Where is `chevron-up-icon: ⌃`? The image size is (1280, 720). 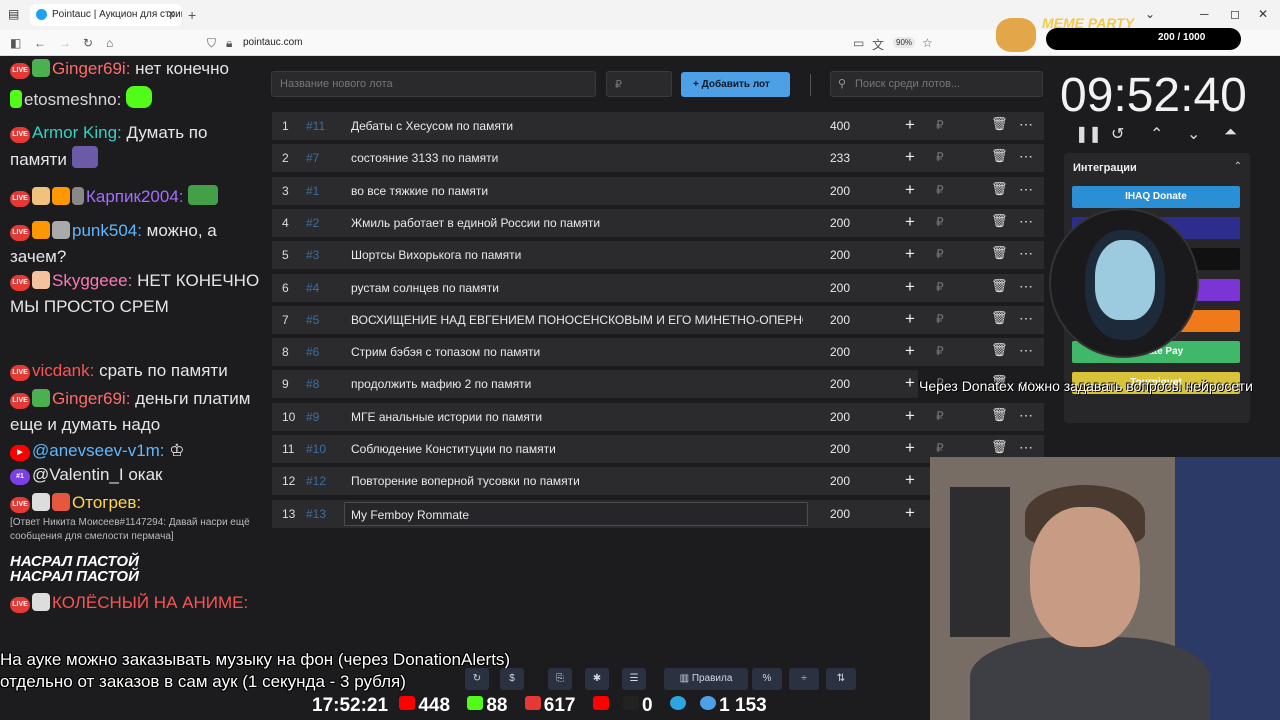
chevron-up-icon: ⌃ is located at coordinates (1156, 134).